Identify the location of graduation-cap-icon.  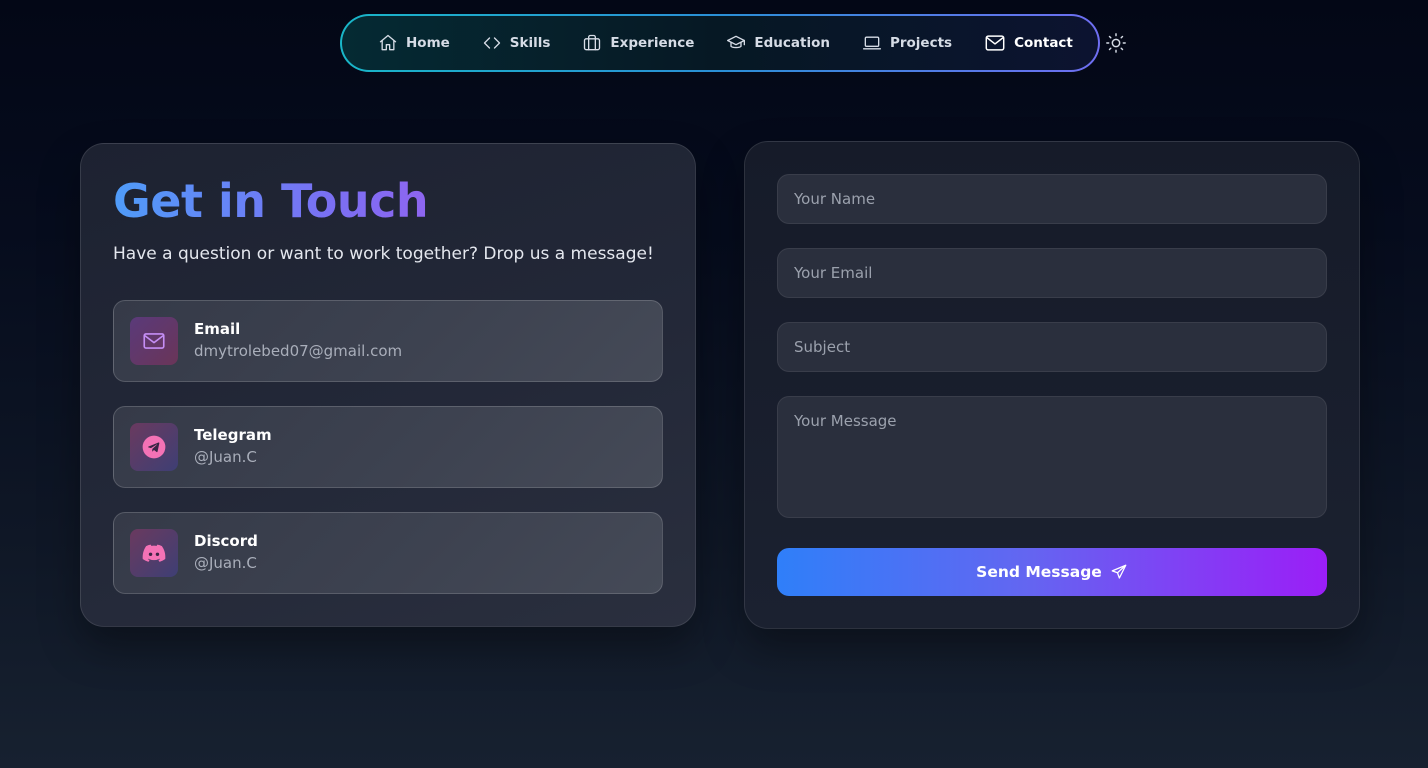
(736, 42).